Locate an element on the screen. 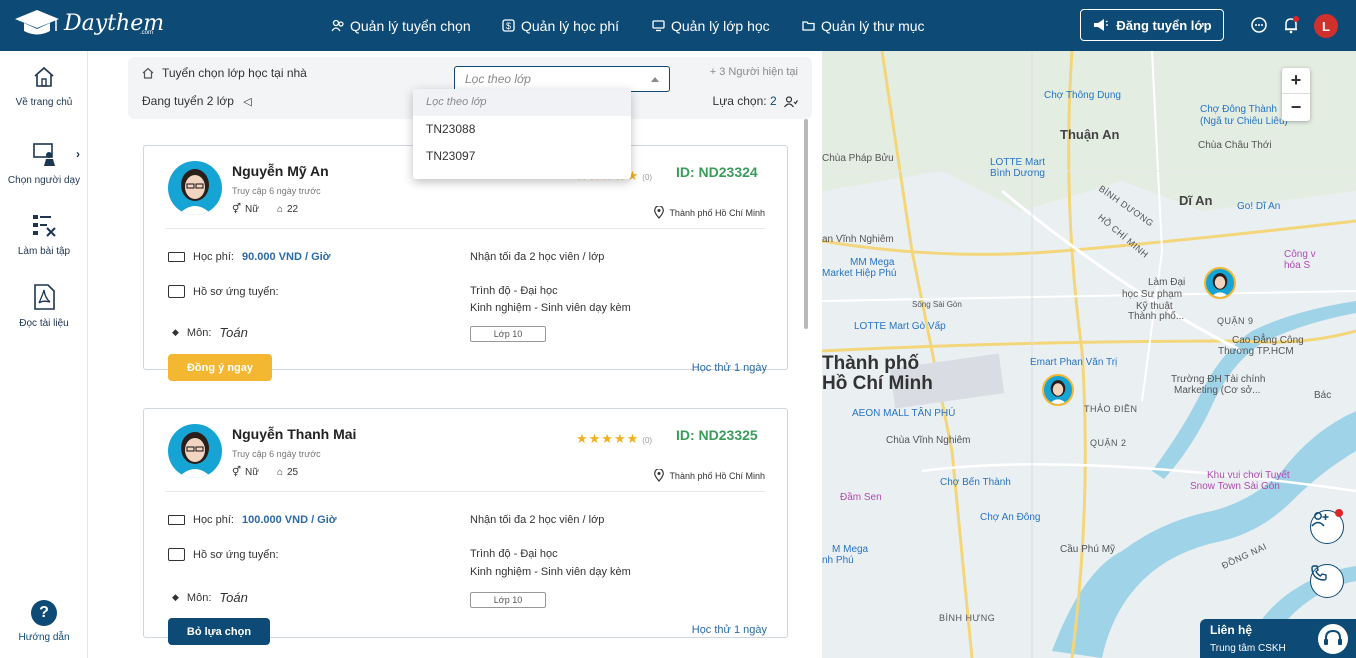 This screenshot has width=1356, height=658. call-button is located at coordinates (1327, 581).